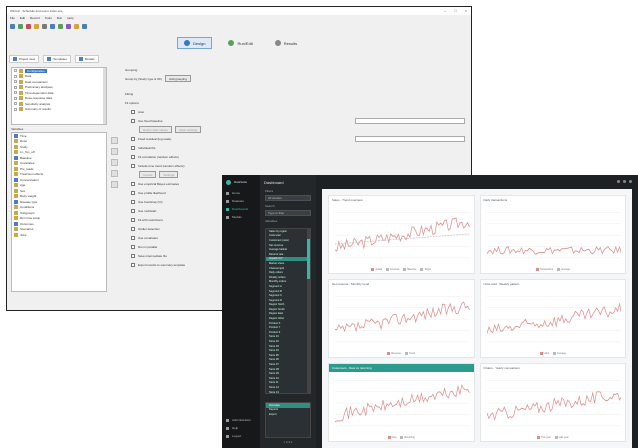 The image size is (638, 448). What do you see at coordinates (409, 269) in the screenshot?
I see `legend-item: Baseline` at bounding box center [409, 269].